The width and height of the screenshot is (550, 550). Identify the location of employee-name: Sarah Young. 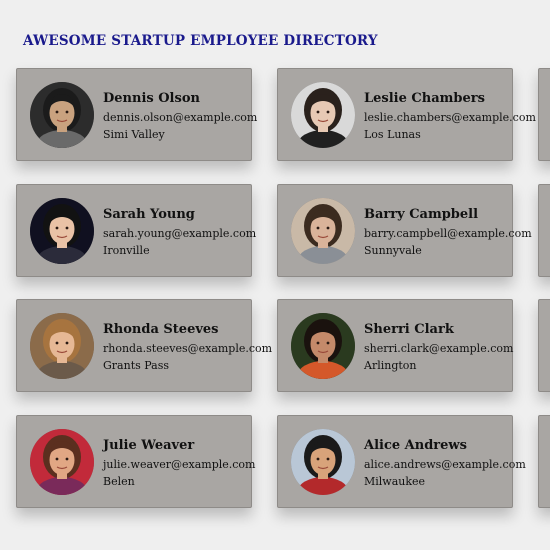
(149, 214).